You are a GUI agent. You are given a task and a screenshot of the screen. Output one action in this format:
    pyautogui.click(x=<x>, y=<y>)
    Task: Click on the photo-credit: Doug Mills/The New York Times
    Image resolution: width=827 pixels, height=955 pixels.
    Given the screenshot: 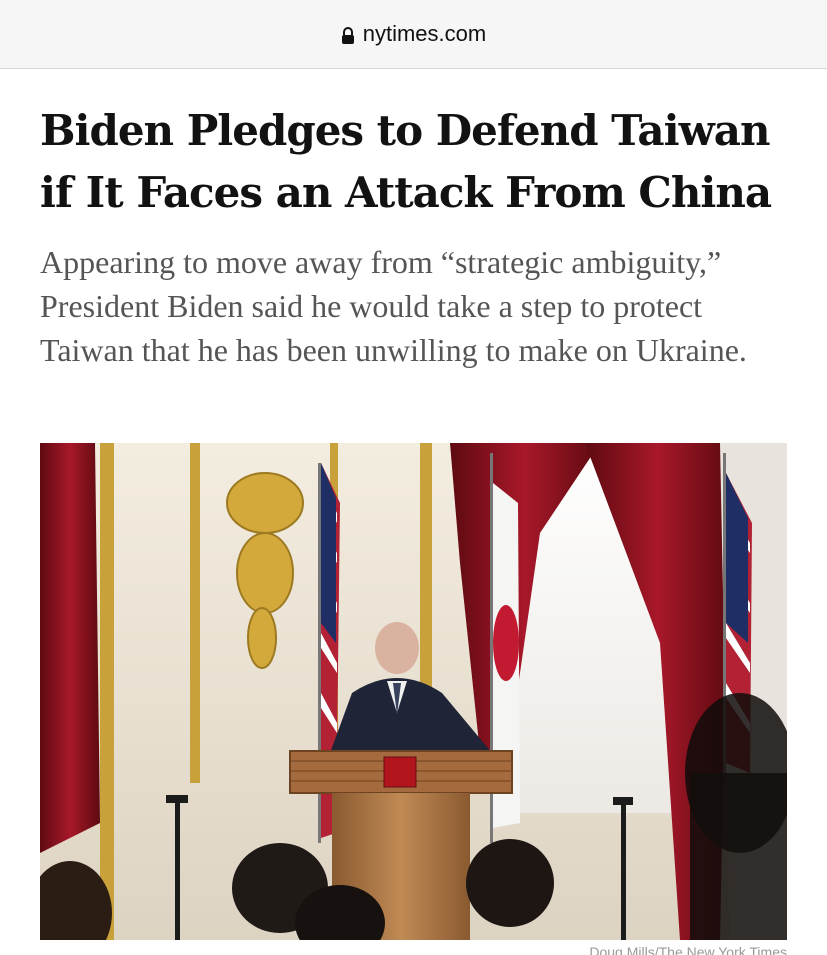 What is the action you would take?
    pyautogui.click(x=688, y=949)
    